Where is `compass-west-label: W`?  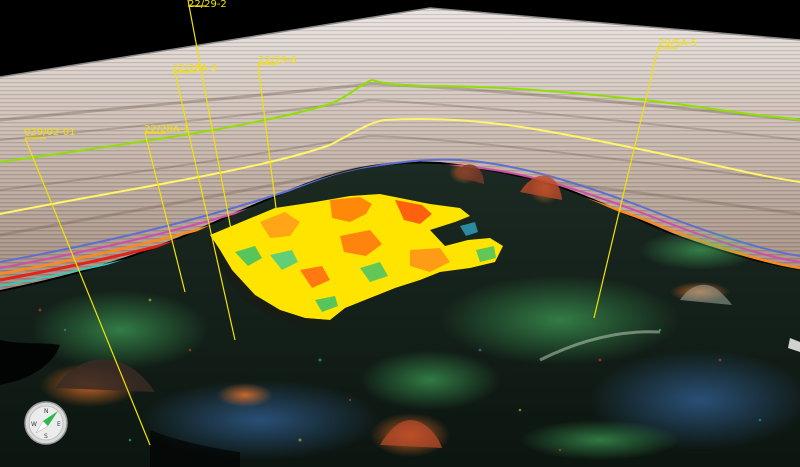 compass-west-label: W is located at coordinates (34, 424).